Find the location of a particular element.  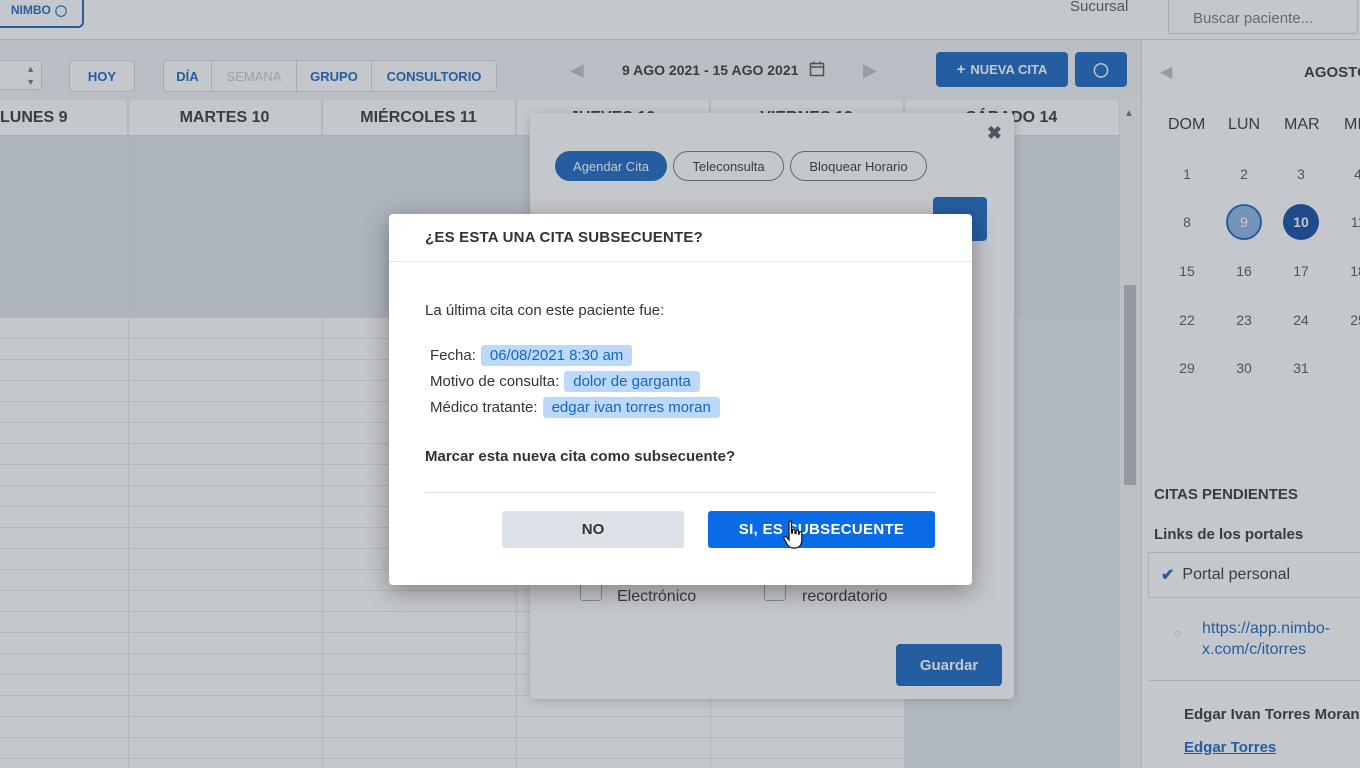

last-date-row: Fecha: 06/08/2021 8:30 am is located at coordinates (531, 355).